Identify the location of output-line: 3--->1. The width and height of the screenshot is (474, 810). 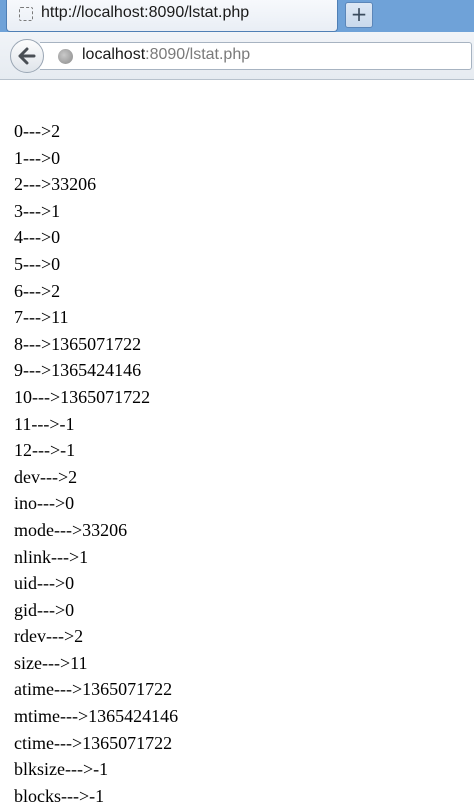
(37, 210).